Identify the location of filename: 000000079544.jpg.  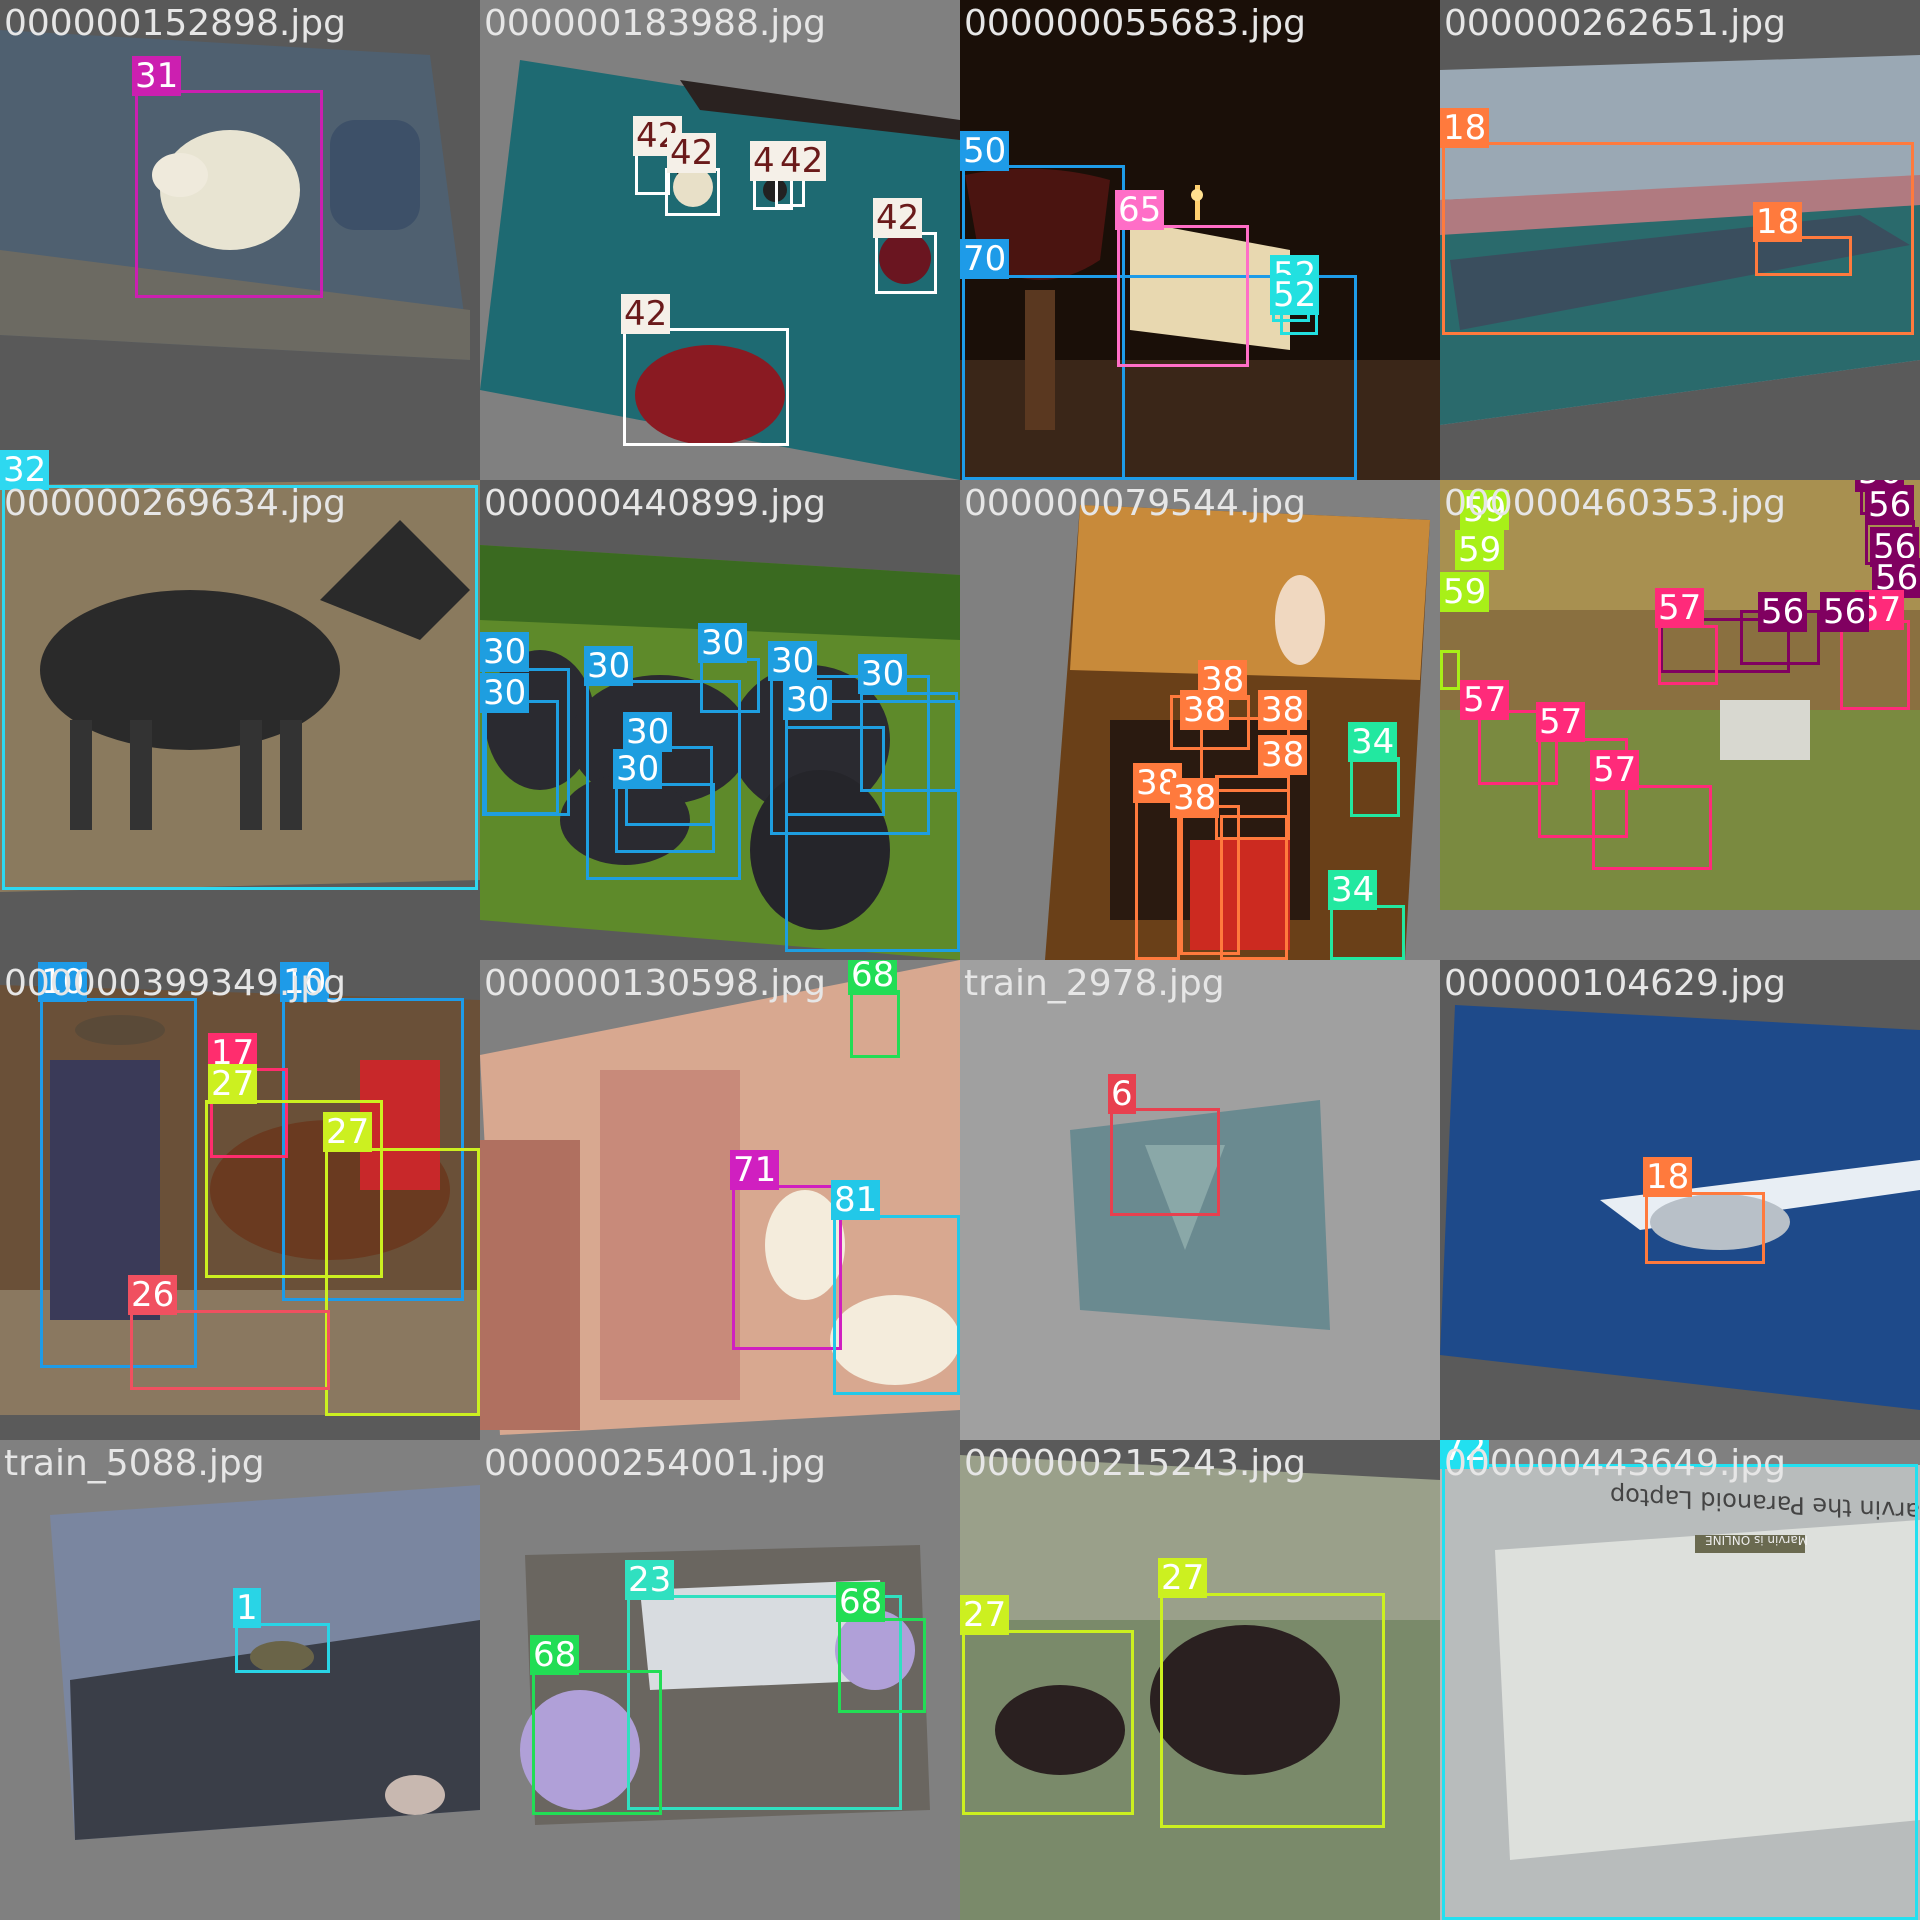
(1135, 503).